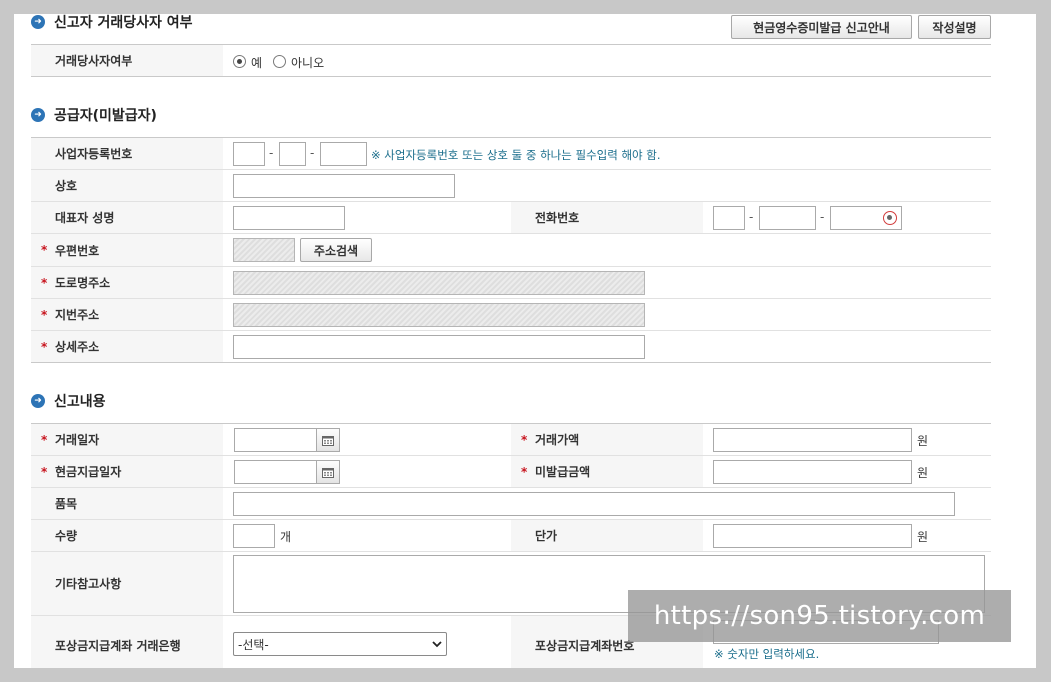  I want to click on cash-date-input, so click(275, 472).